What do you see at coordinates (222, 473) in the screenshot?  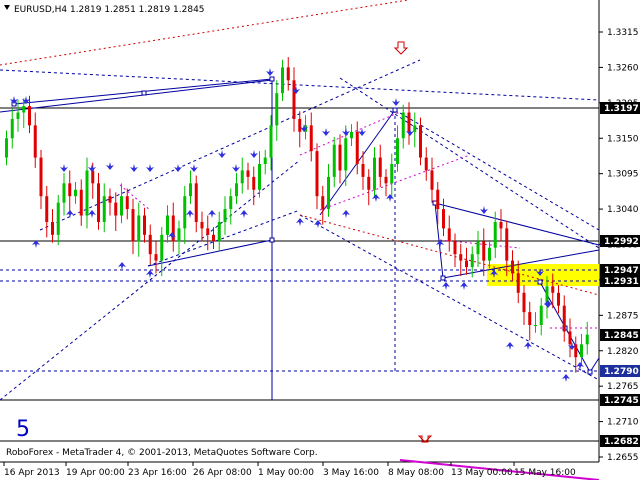 I see `x-tick-label: 26 Apr 08:00` at bounding box center [222, 473].